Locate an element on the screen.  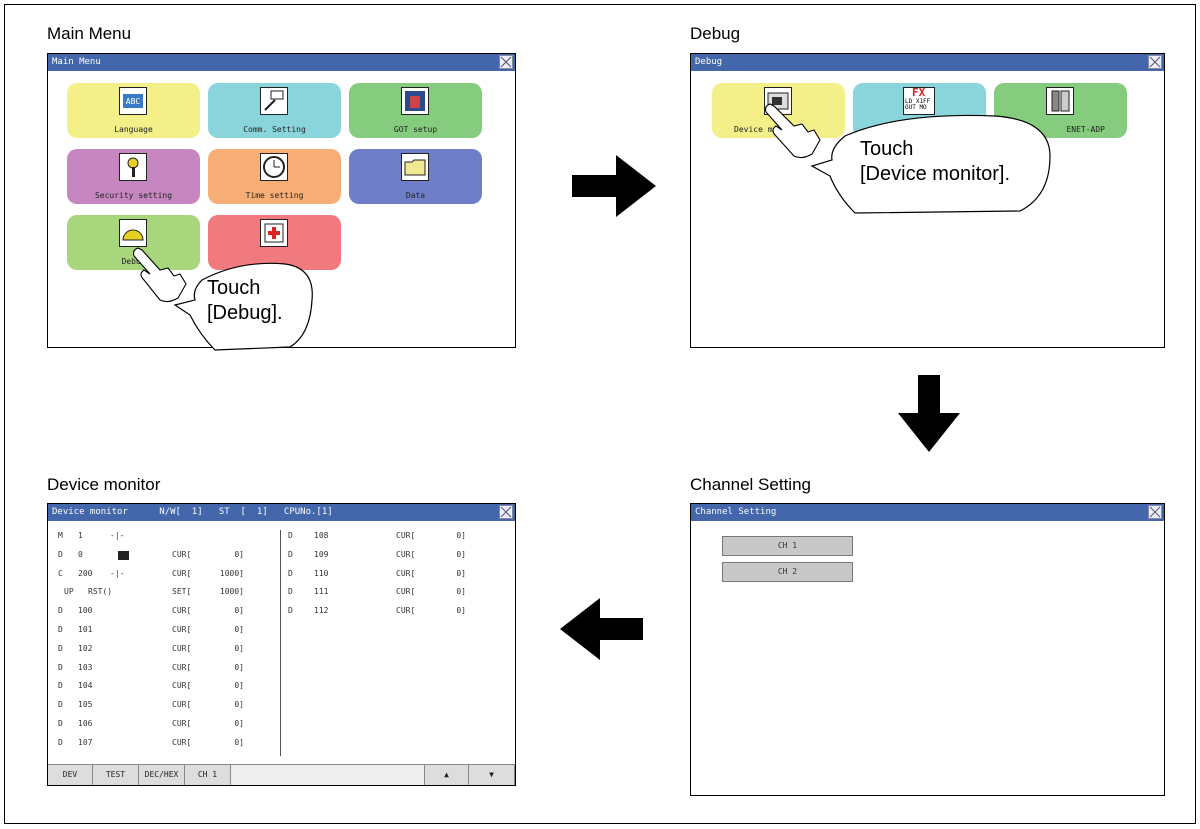
device-cell: 104 is located at coordinates (85, 686).